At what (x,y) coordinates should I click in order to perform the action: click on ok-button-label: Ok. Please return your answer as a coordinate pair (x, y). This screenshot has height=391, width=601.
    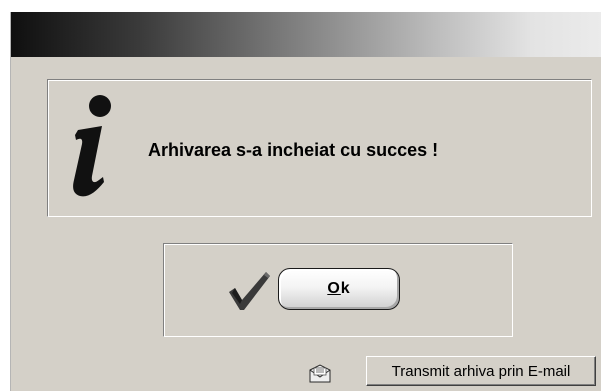
    Looking at the image, I should click on (338, 289).